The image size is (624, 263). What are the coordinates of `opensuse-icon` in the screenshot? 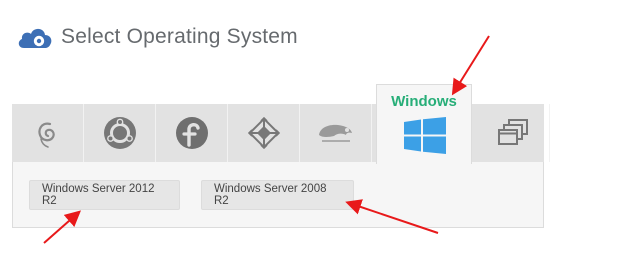 It's located at (335, 133).